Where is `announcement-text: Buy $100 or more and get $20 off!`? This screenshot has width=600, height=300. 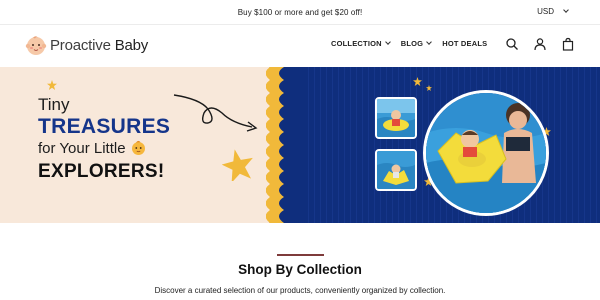 announcement-text: Buy $100 or more and get $20 off! is located at coordinates (300, 12).